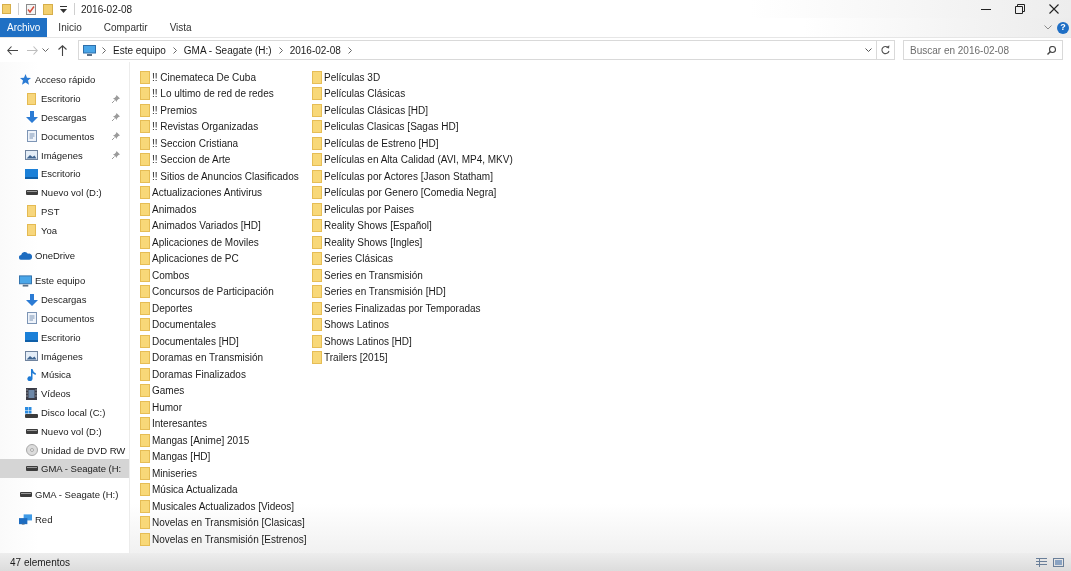 The image size is (1071, 571). Describe the element at coordinates (200, 225) in the screenshot. I see `folder-item: Animados Variados [HD]` at that location.